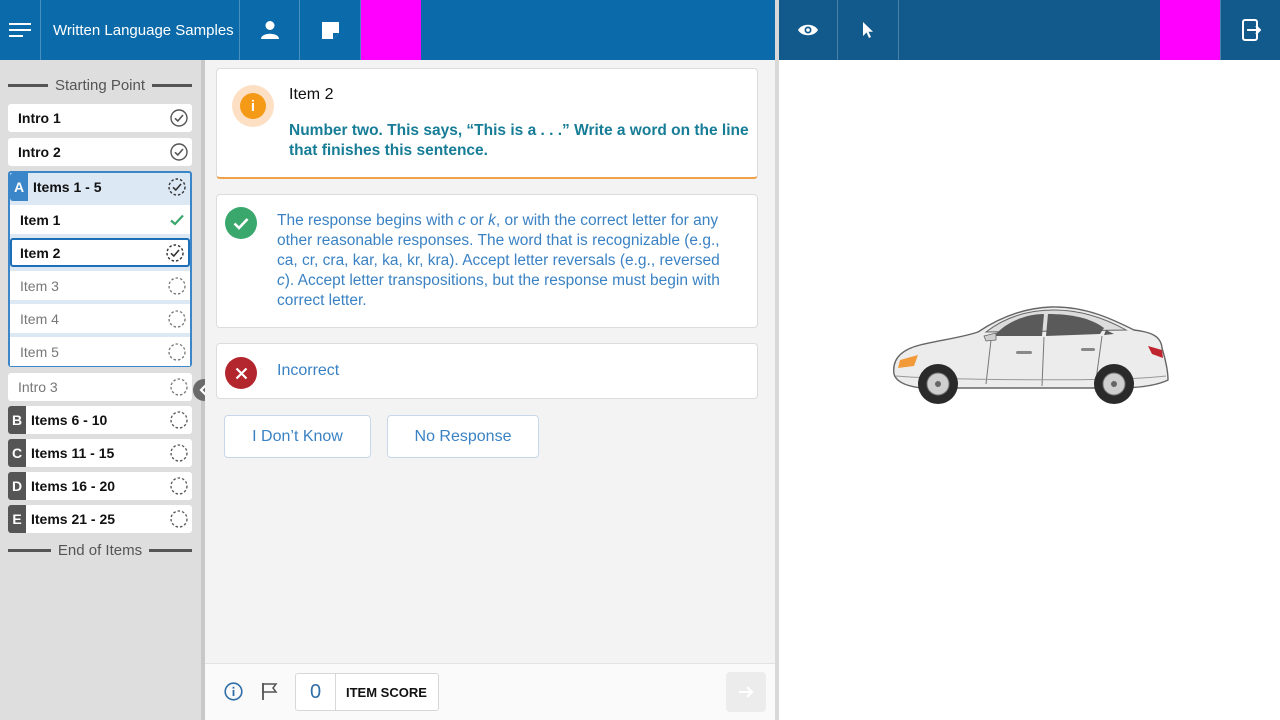 This screenshot has width=1280, height=720. I want to click on starting-point-marker: Starting Point, so click(100, 85).